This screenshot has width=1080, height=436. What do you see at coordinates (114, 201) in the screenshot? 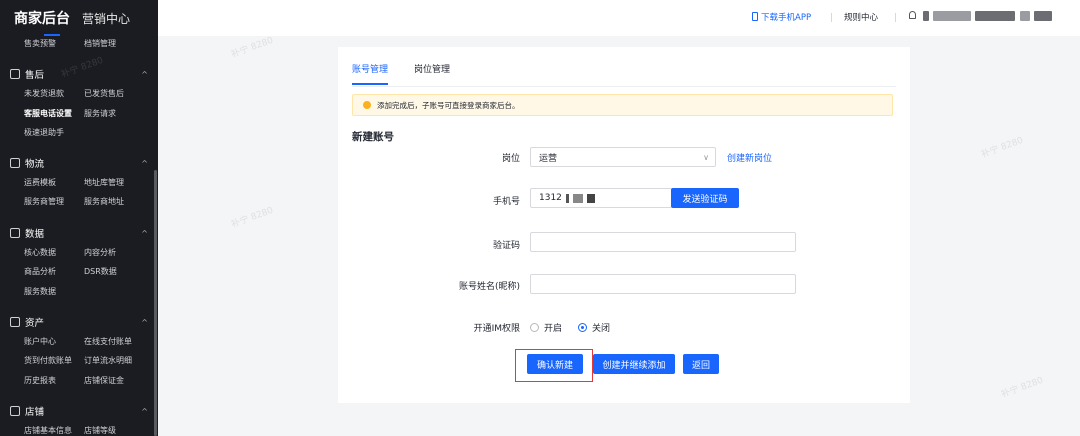
I see `sidebar-item: 服务商地址` at bounding box center [114, 201].